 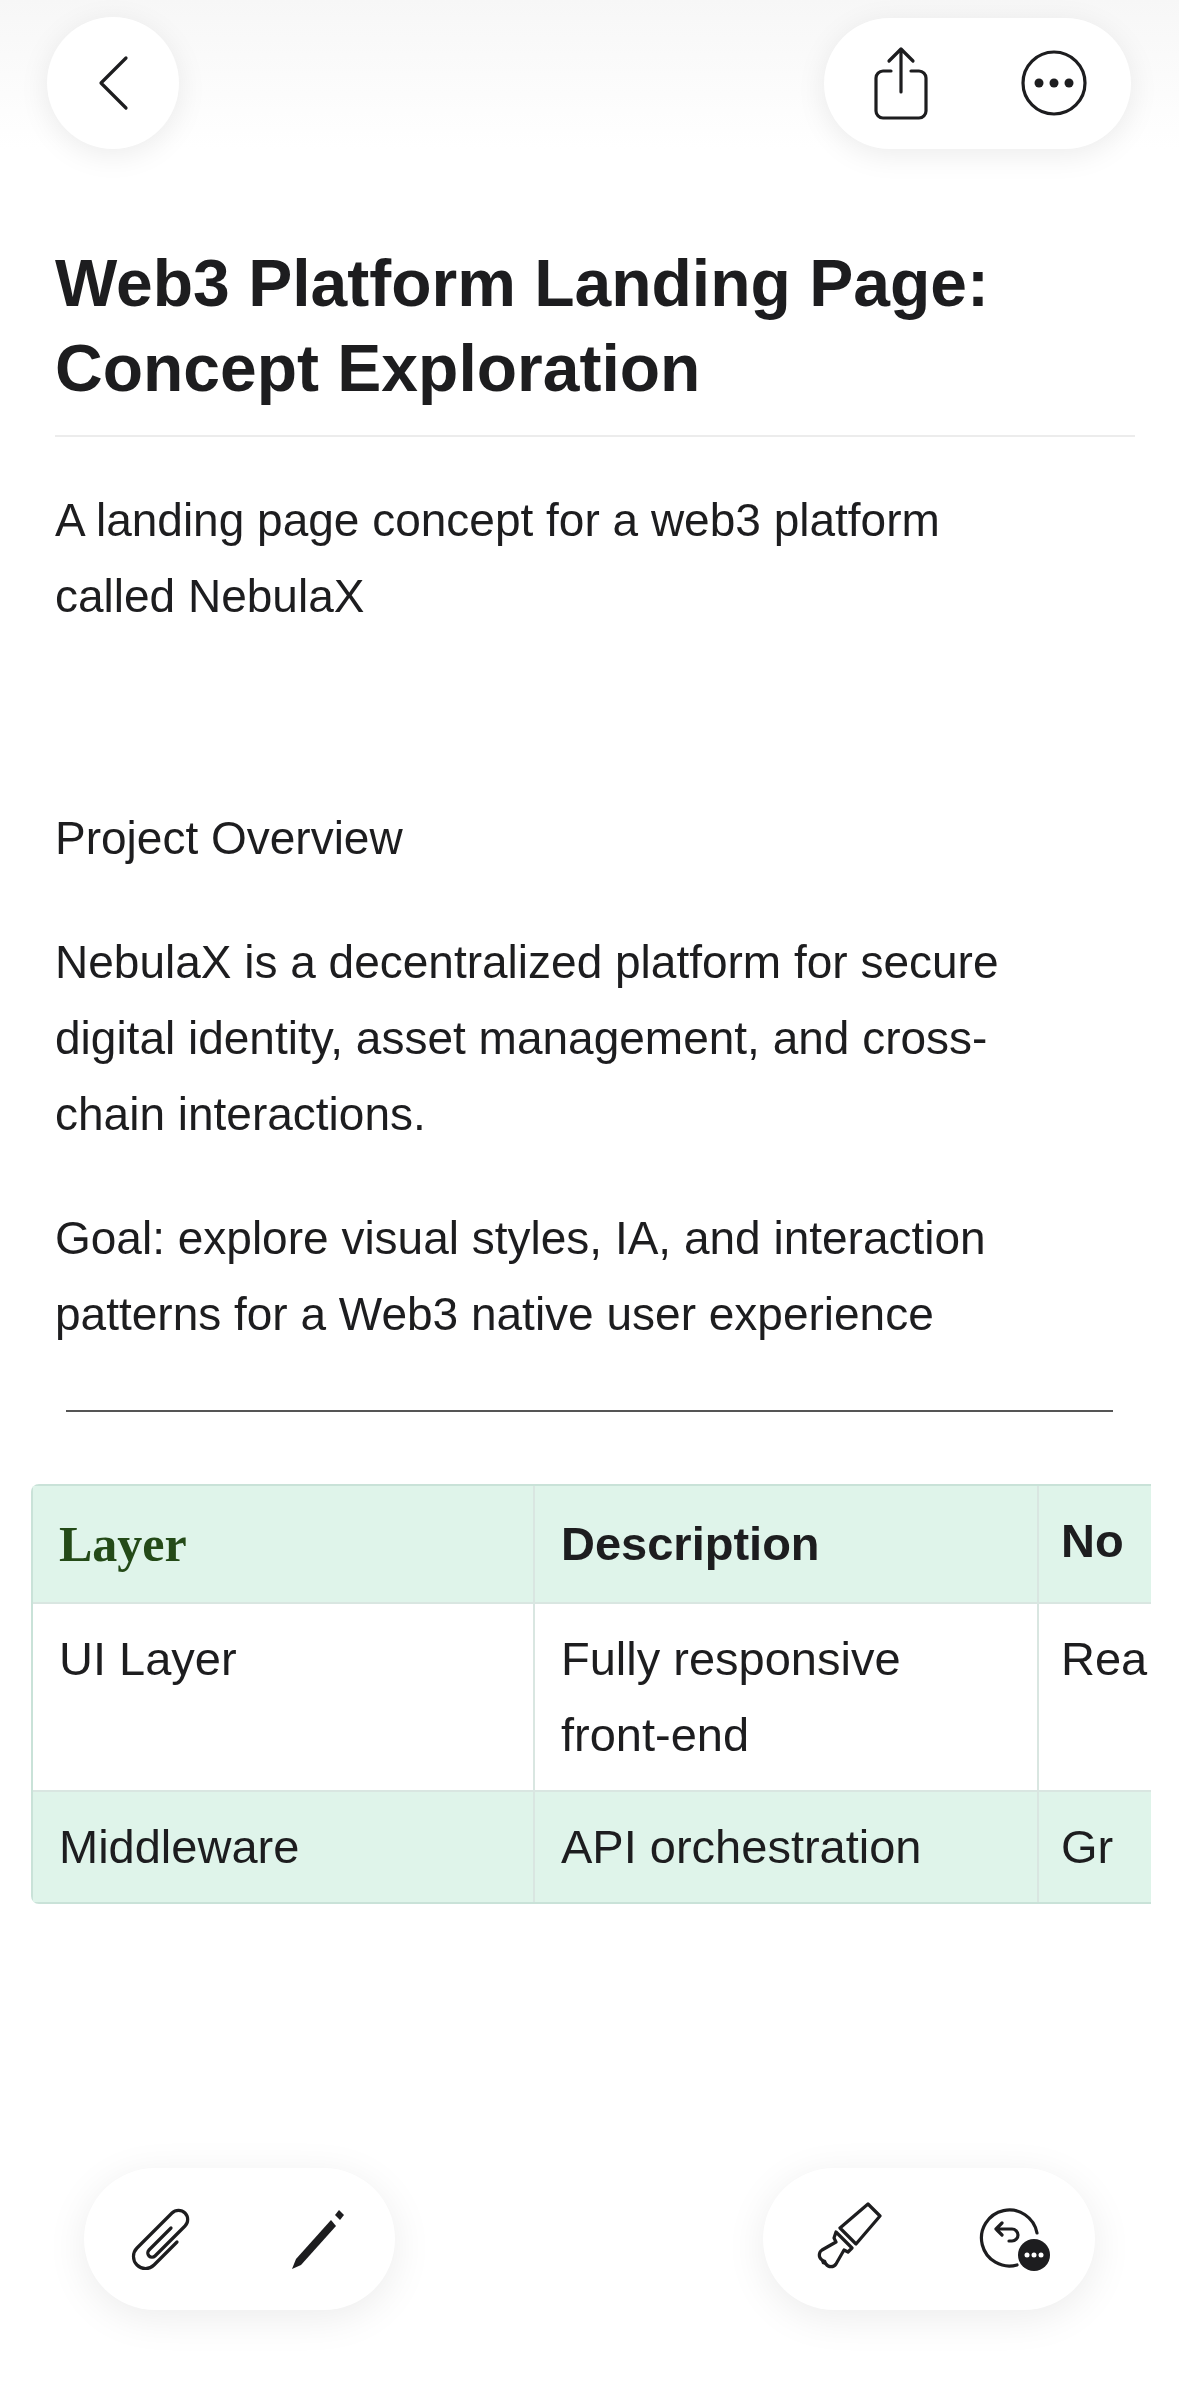 I want to click on document-title: Web3 Platform Landing Page: Concept Exploration, so click(x=595, y=339).